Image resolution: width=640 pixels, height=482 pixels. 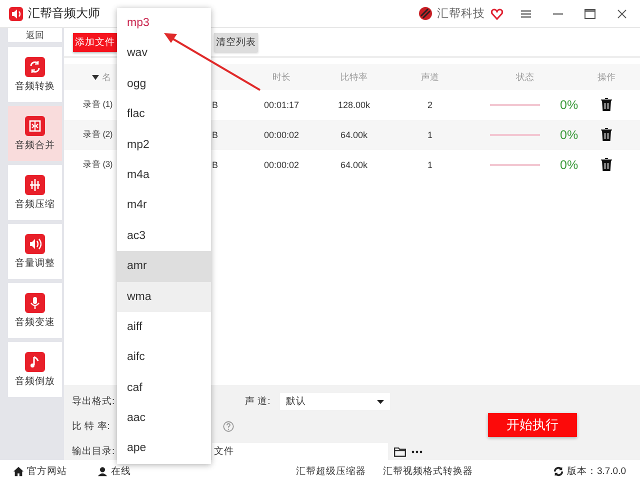 I want to click on link-text: 在线, so click(x=121, y=471).